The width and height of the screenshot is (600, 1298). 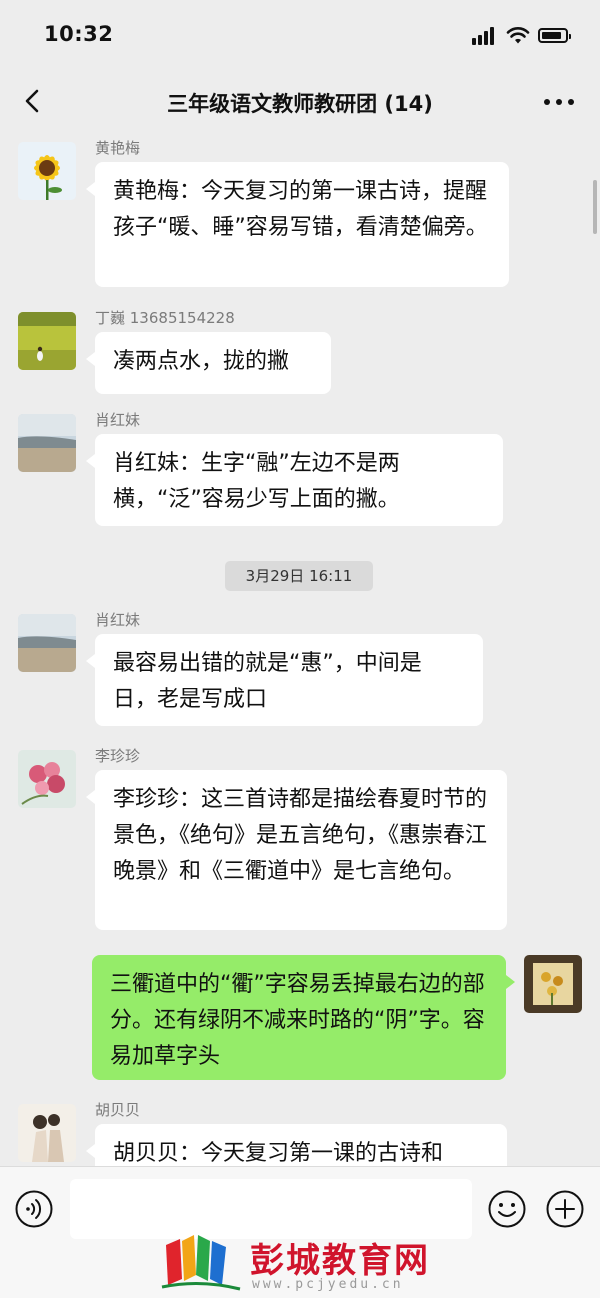 I want to click on watermark: 彭城教育网 www.pcjyedu.cn, so click(x=310, y=1265).